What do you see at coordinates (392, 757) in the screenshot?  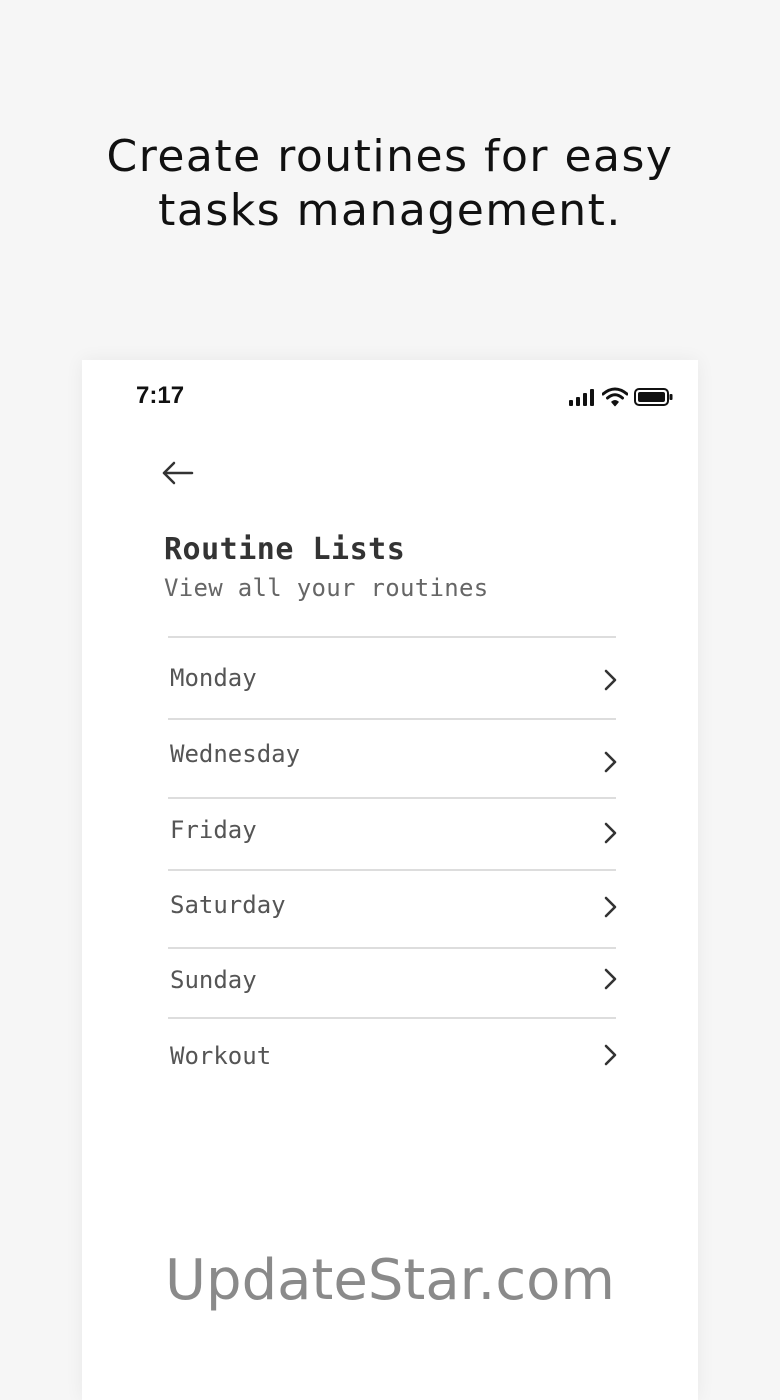 I see `routine-item-wednesday: Wednesday` at bounding box center [392, 757].